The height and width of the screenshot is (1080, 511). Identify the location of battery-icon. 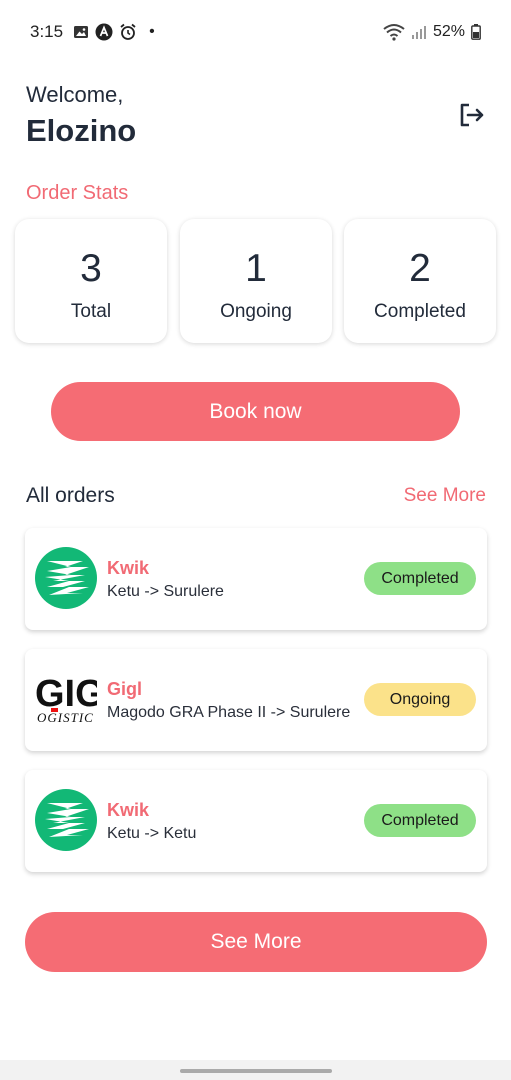
(476, 32).